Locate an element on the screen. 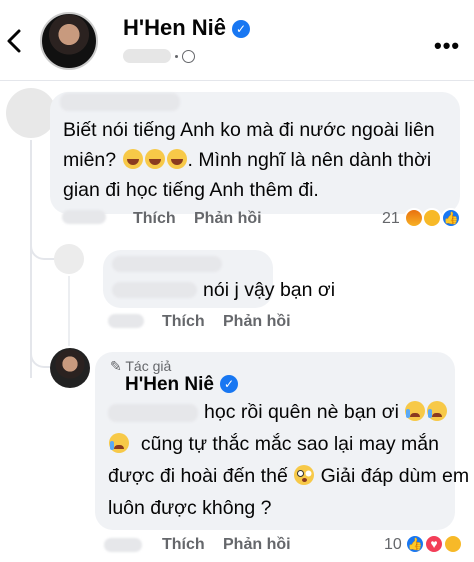 Image resolution: width=474 pixels, height=562 pixels. comment-text-part: miên? is located at coordinates (90, 160).